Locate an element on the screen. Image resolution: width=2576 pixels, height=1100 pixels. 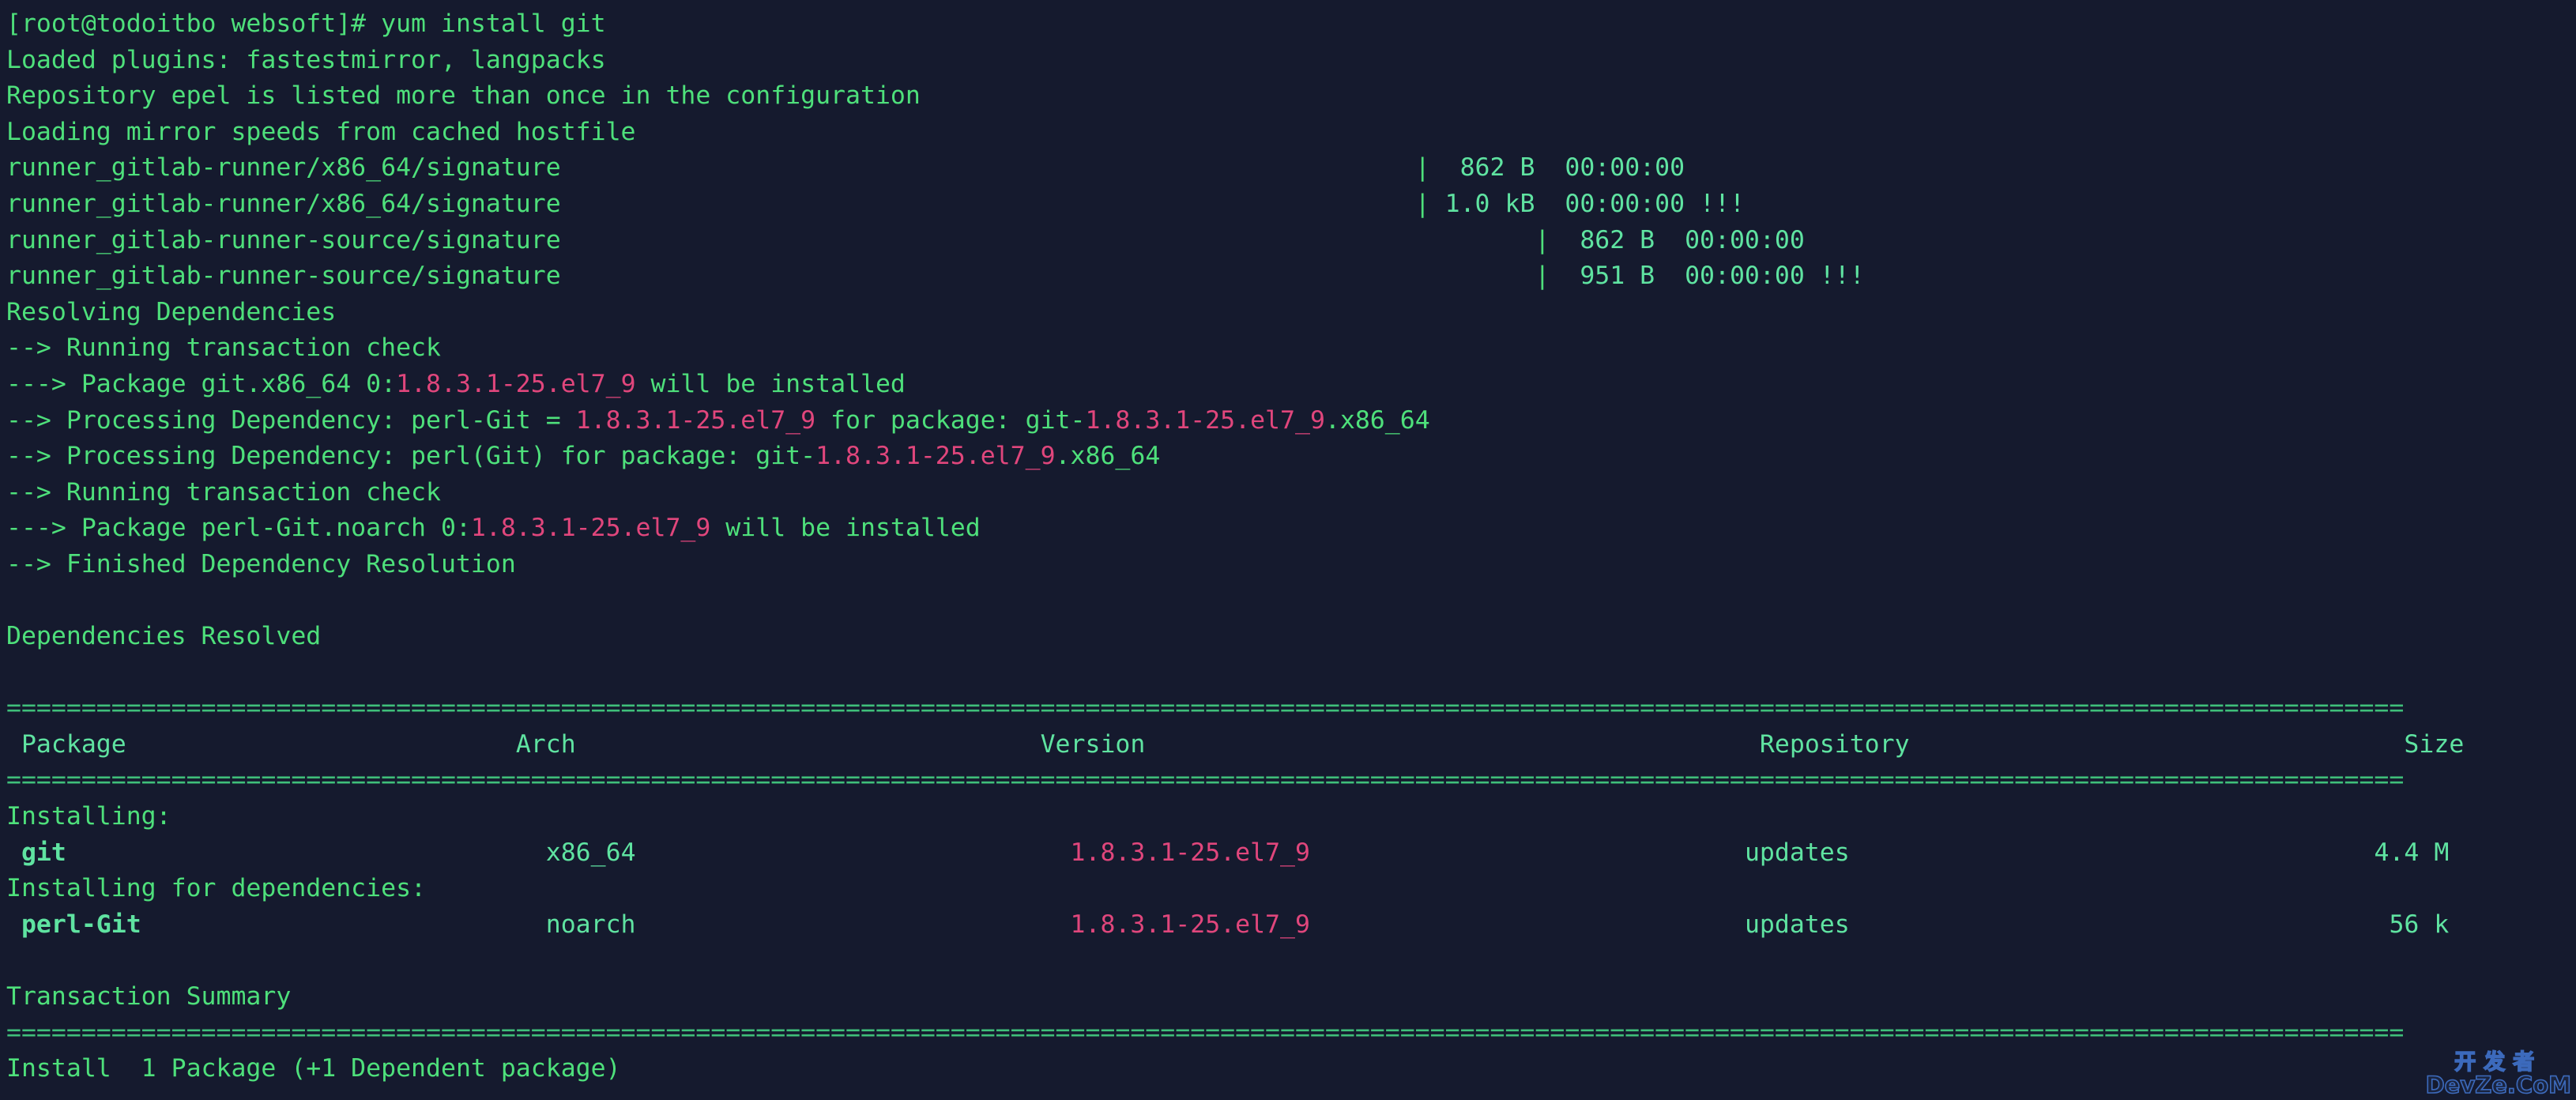
row-size: 56 k is located at coordinates (2419, 924).